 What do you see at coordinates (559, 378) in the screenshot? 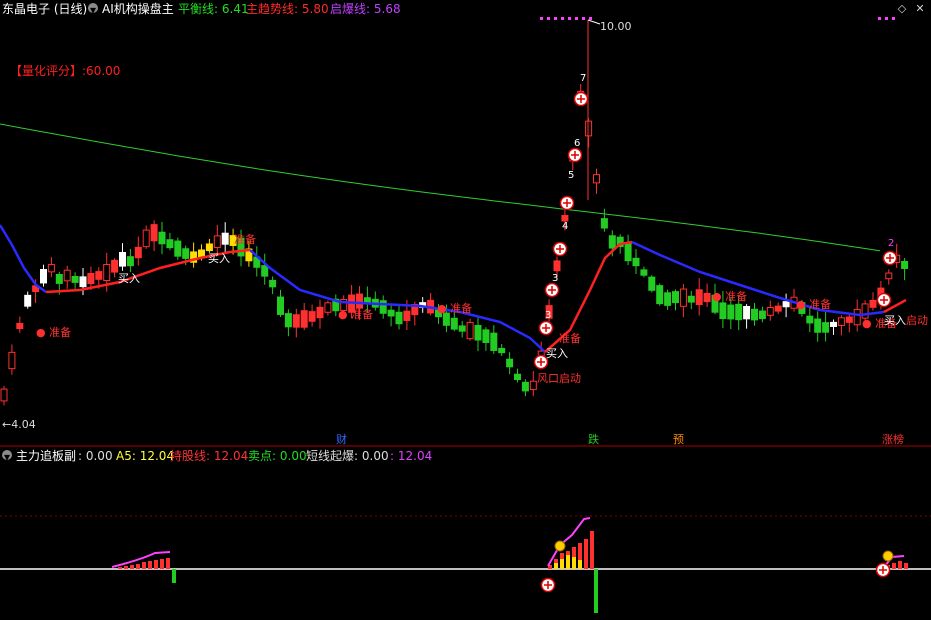
I see `signal-label: 风口启动` at bounding box center [559, 378].